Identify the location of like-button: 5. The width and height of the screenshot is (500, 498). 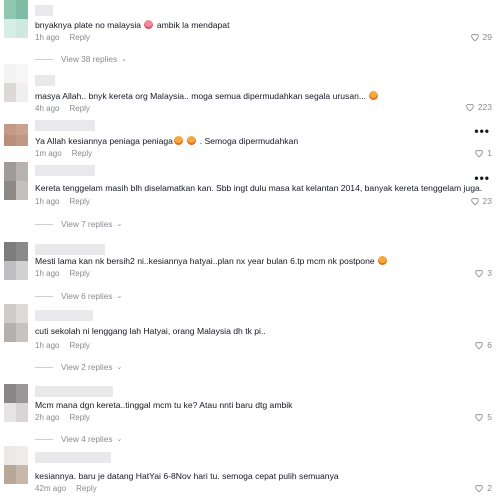
(483, 417).